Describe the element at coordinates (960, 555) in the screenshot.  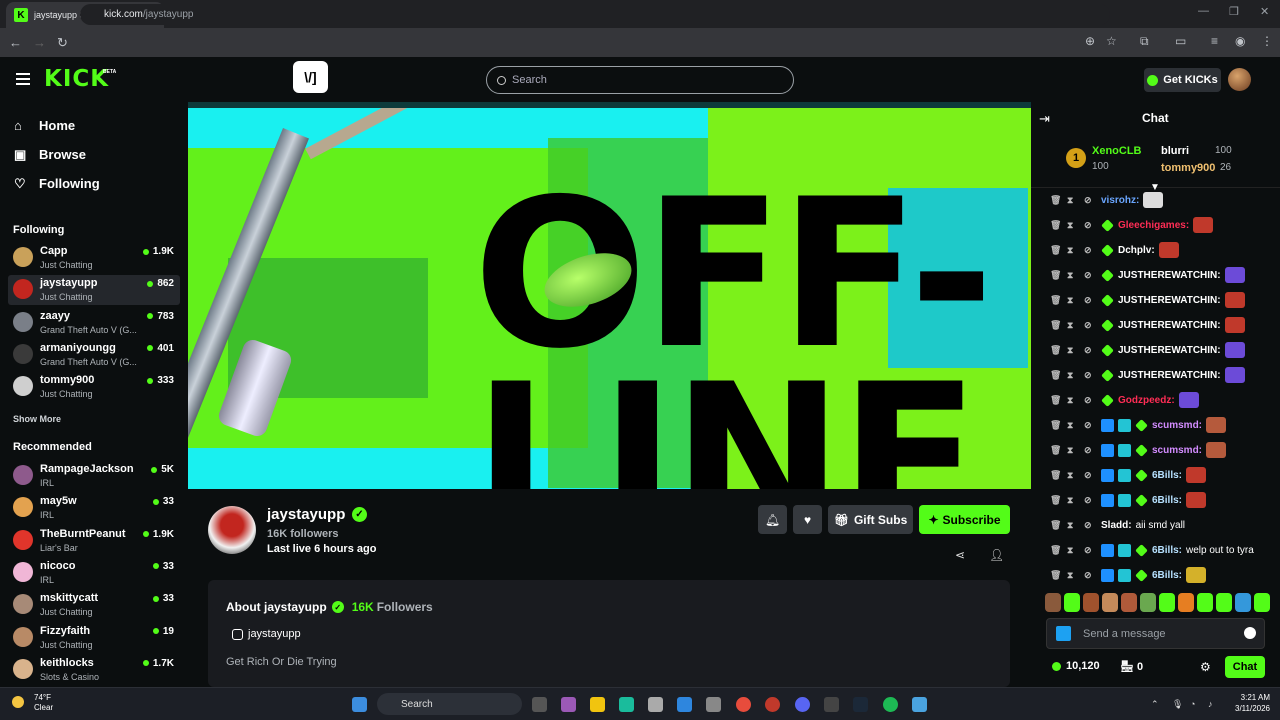
I see `share-icon: ⋖` at that location.